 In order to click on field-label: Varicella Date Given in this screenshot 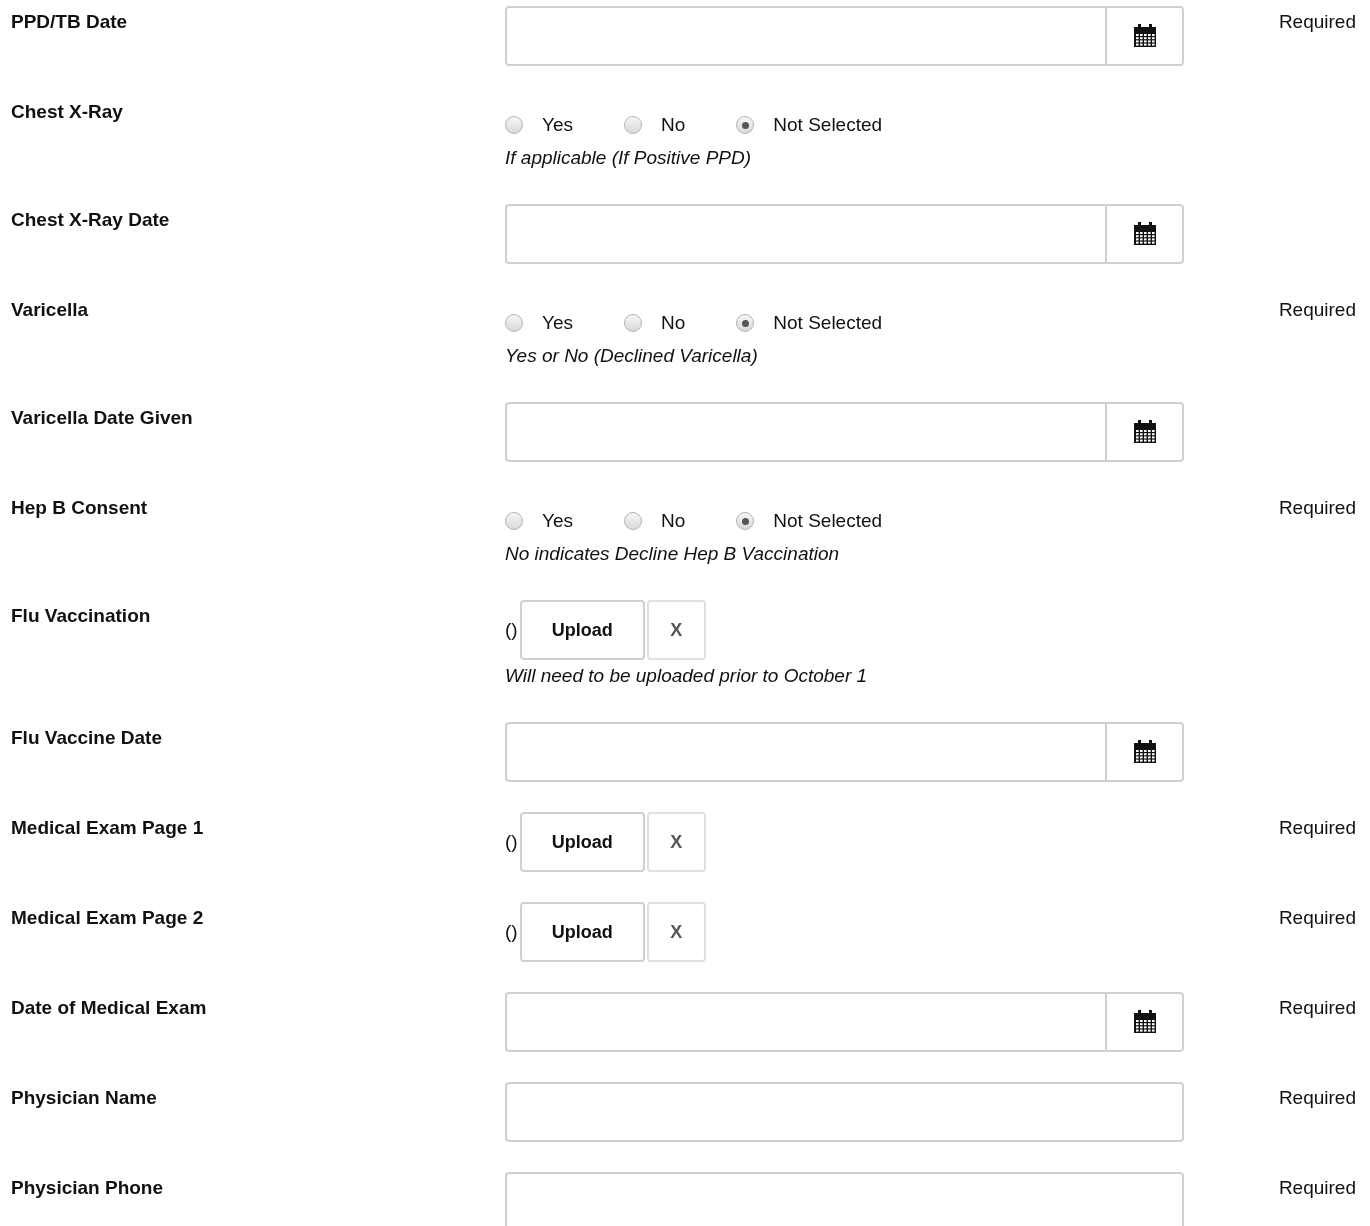, I will do `click(102, 418)`.